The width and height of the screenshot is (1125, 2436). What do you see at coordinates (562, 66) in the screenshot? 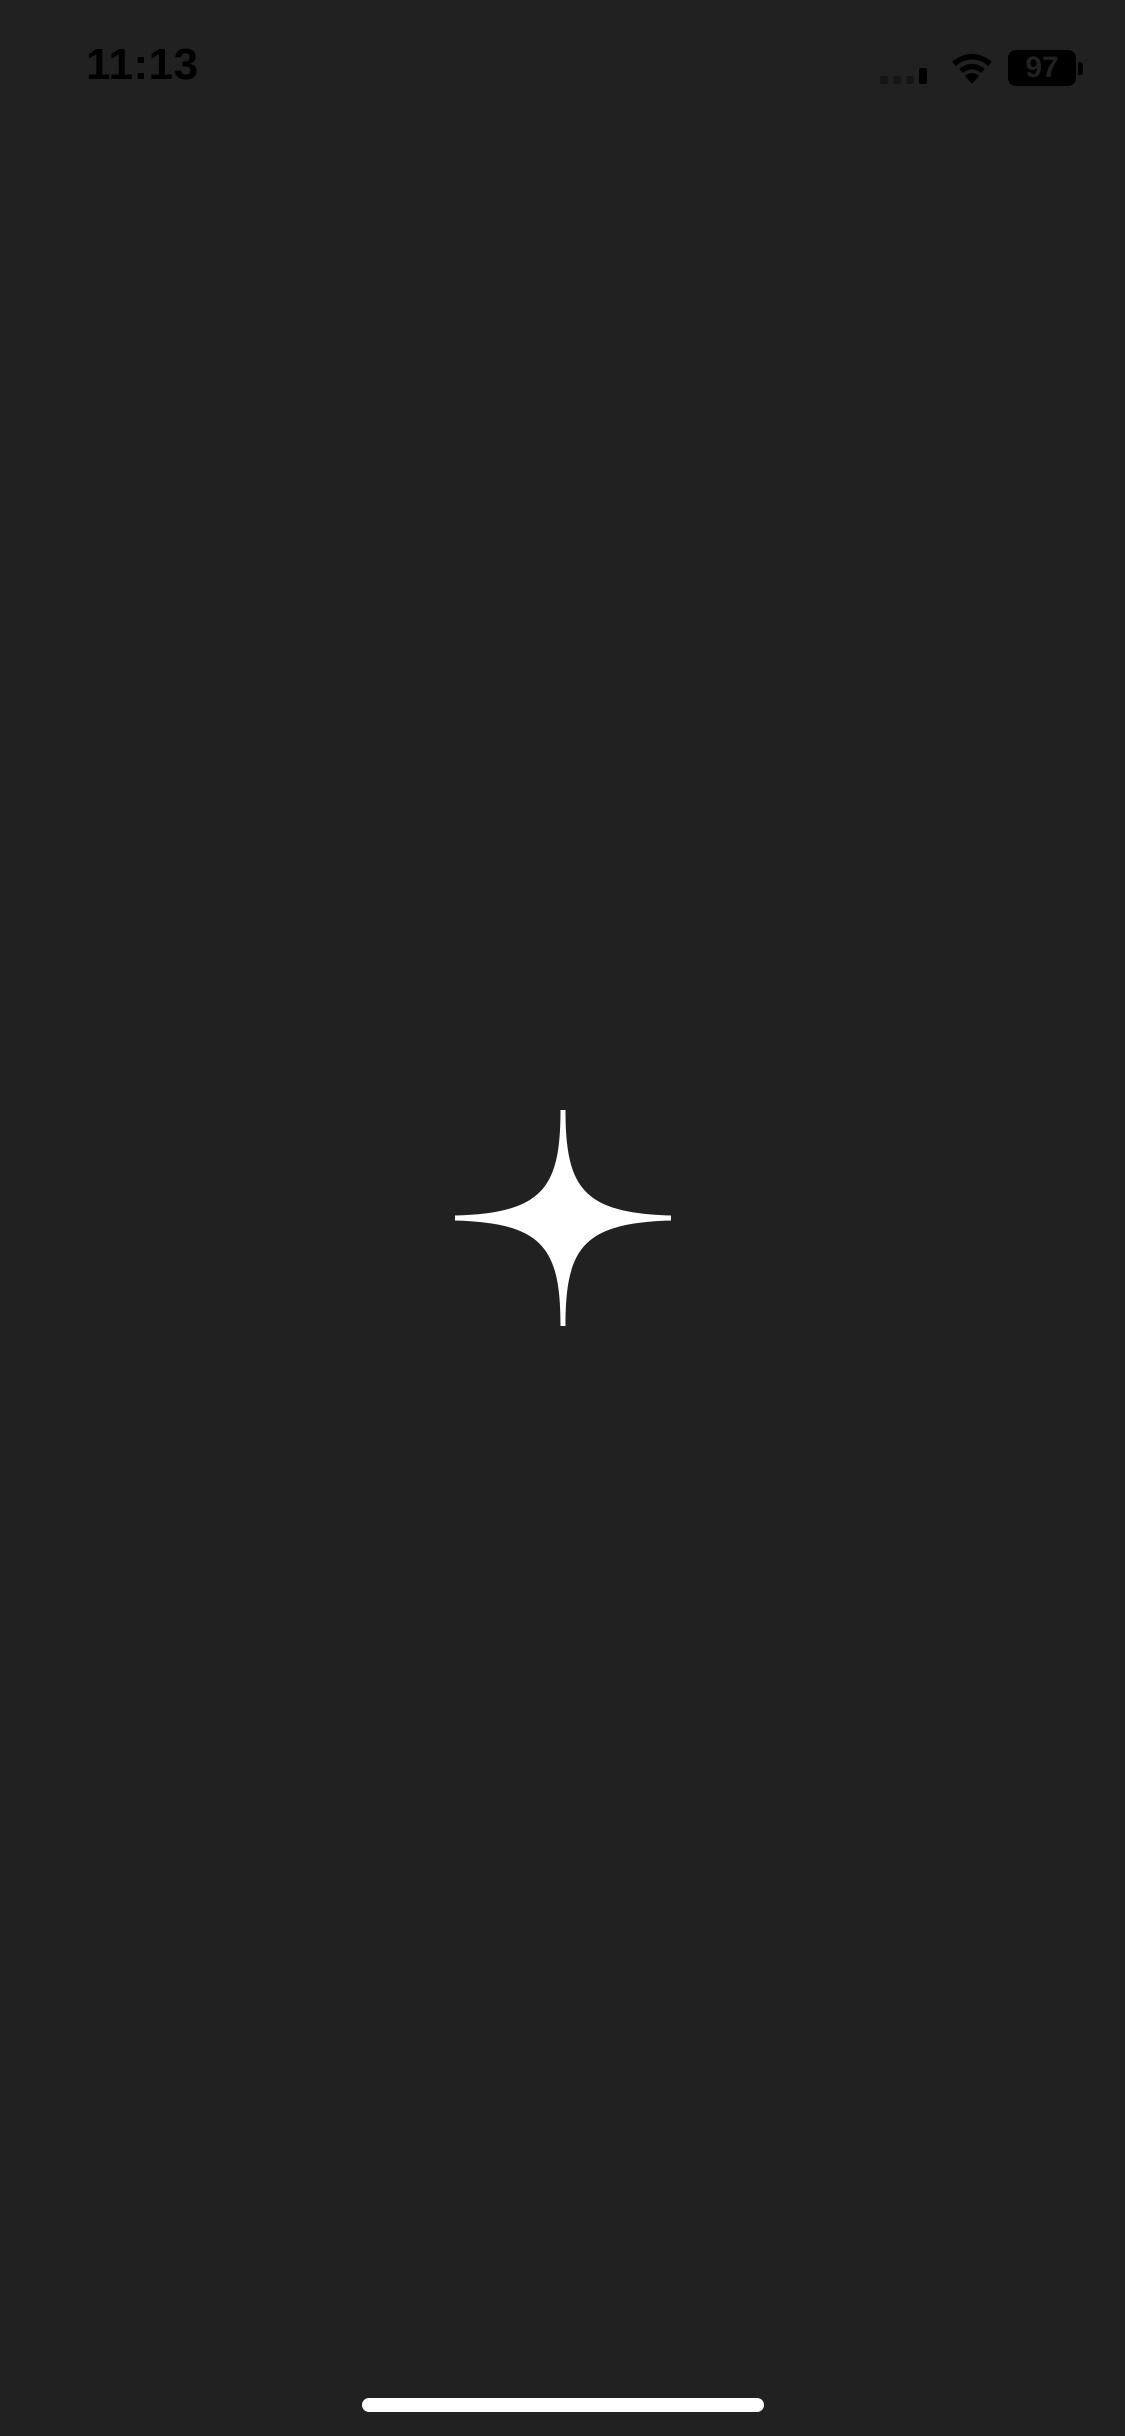
I see `status-bar: 11:13 97` at bounding box center [562, 66].